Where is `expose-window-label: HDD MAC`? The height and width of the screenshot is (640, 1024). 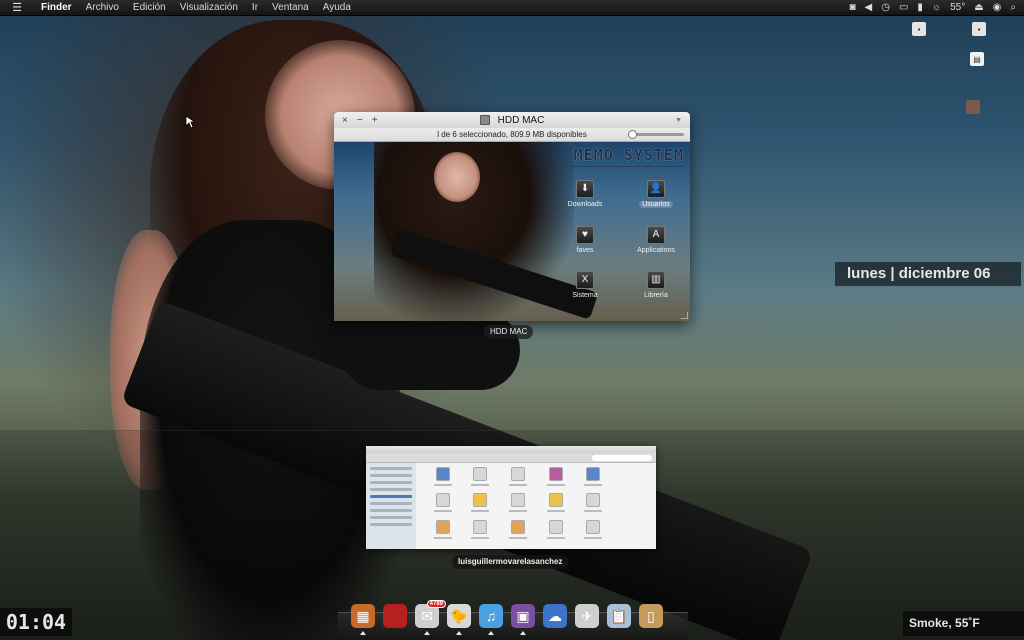
expose-window-label: HDD MAC is located at coordinates (509, 332).